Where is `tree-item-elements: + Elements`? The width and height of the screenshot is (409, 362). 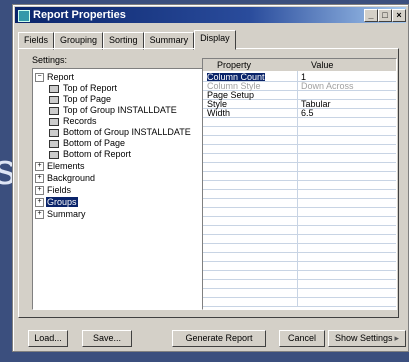 tree-item-elements: + Elements is located at coordinates (60, 166).